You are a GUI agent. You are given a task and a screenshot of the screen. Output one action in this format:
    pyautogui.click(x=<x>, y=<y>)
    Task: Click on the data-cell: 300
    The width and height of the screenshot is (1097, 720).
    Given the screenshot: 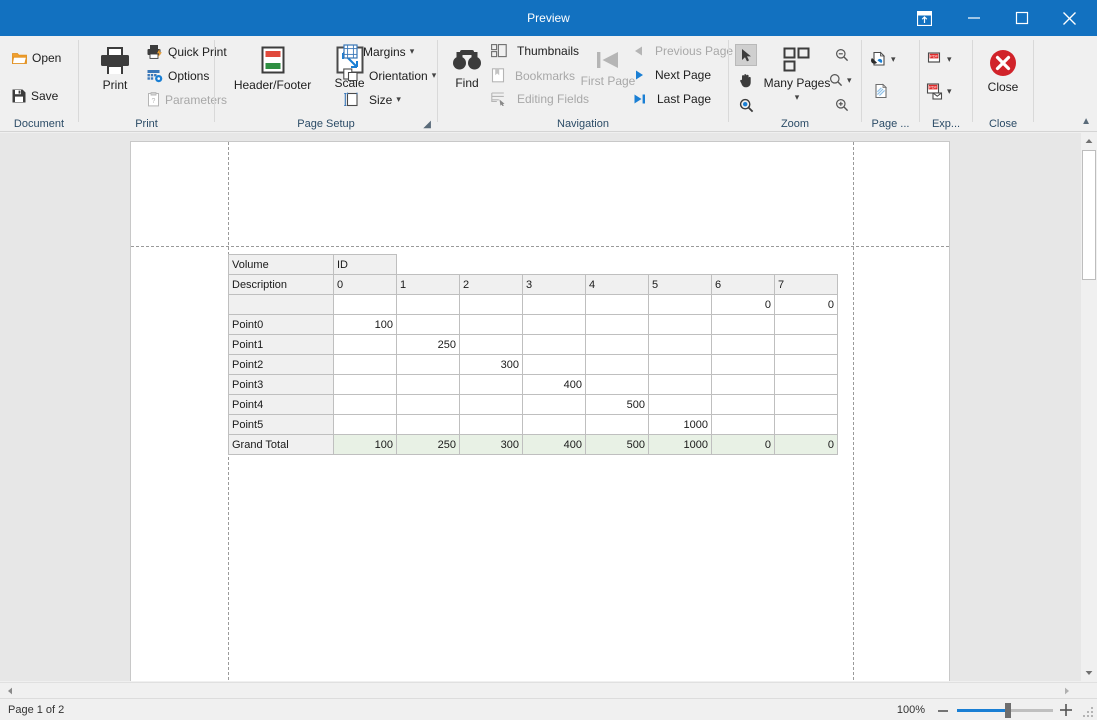 What is the action you would take?
    pyautogui.click(x=491, y=364)
    